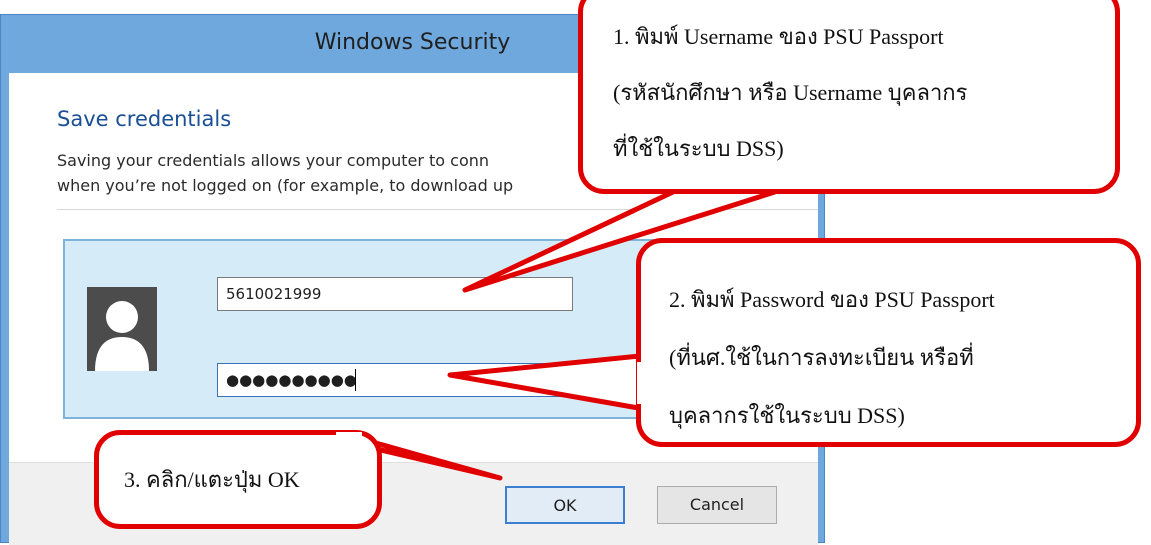 Image resolution: width=1151 pixels, height=545 pixels. Describe the element at coordinates (745, 182) in the screenshot. I see `callout1-tail-cover` at that location.